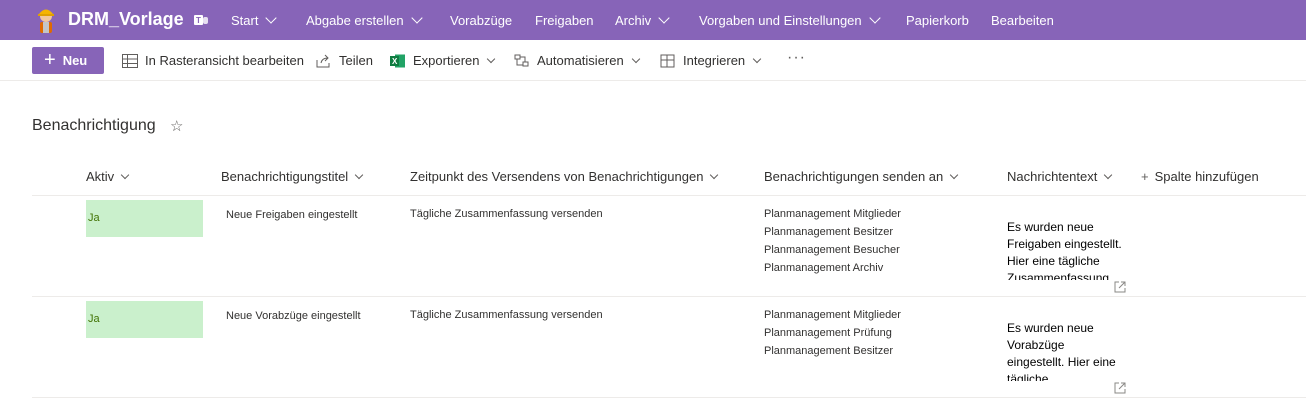  I want to click on message-line: Zusammenfassung, so click(1058, 275).